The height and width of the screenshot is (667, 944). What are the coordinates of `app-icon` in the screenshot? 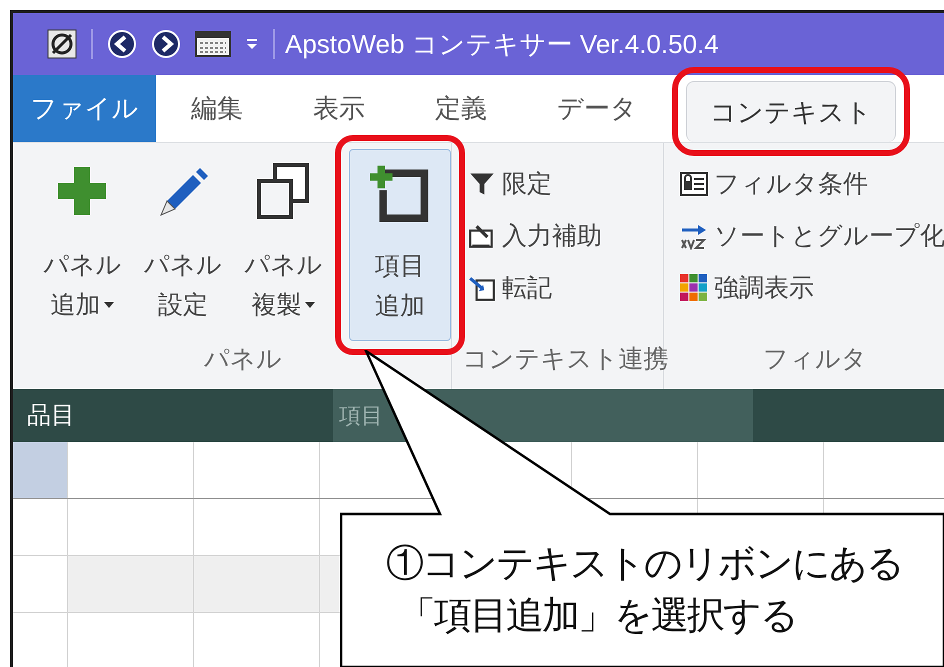 It's located at (62, 44).